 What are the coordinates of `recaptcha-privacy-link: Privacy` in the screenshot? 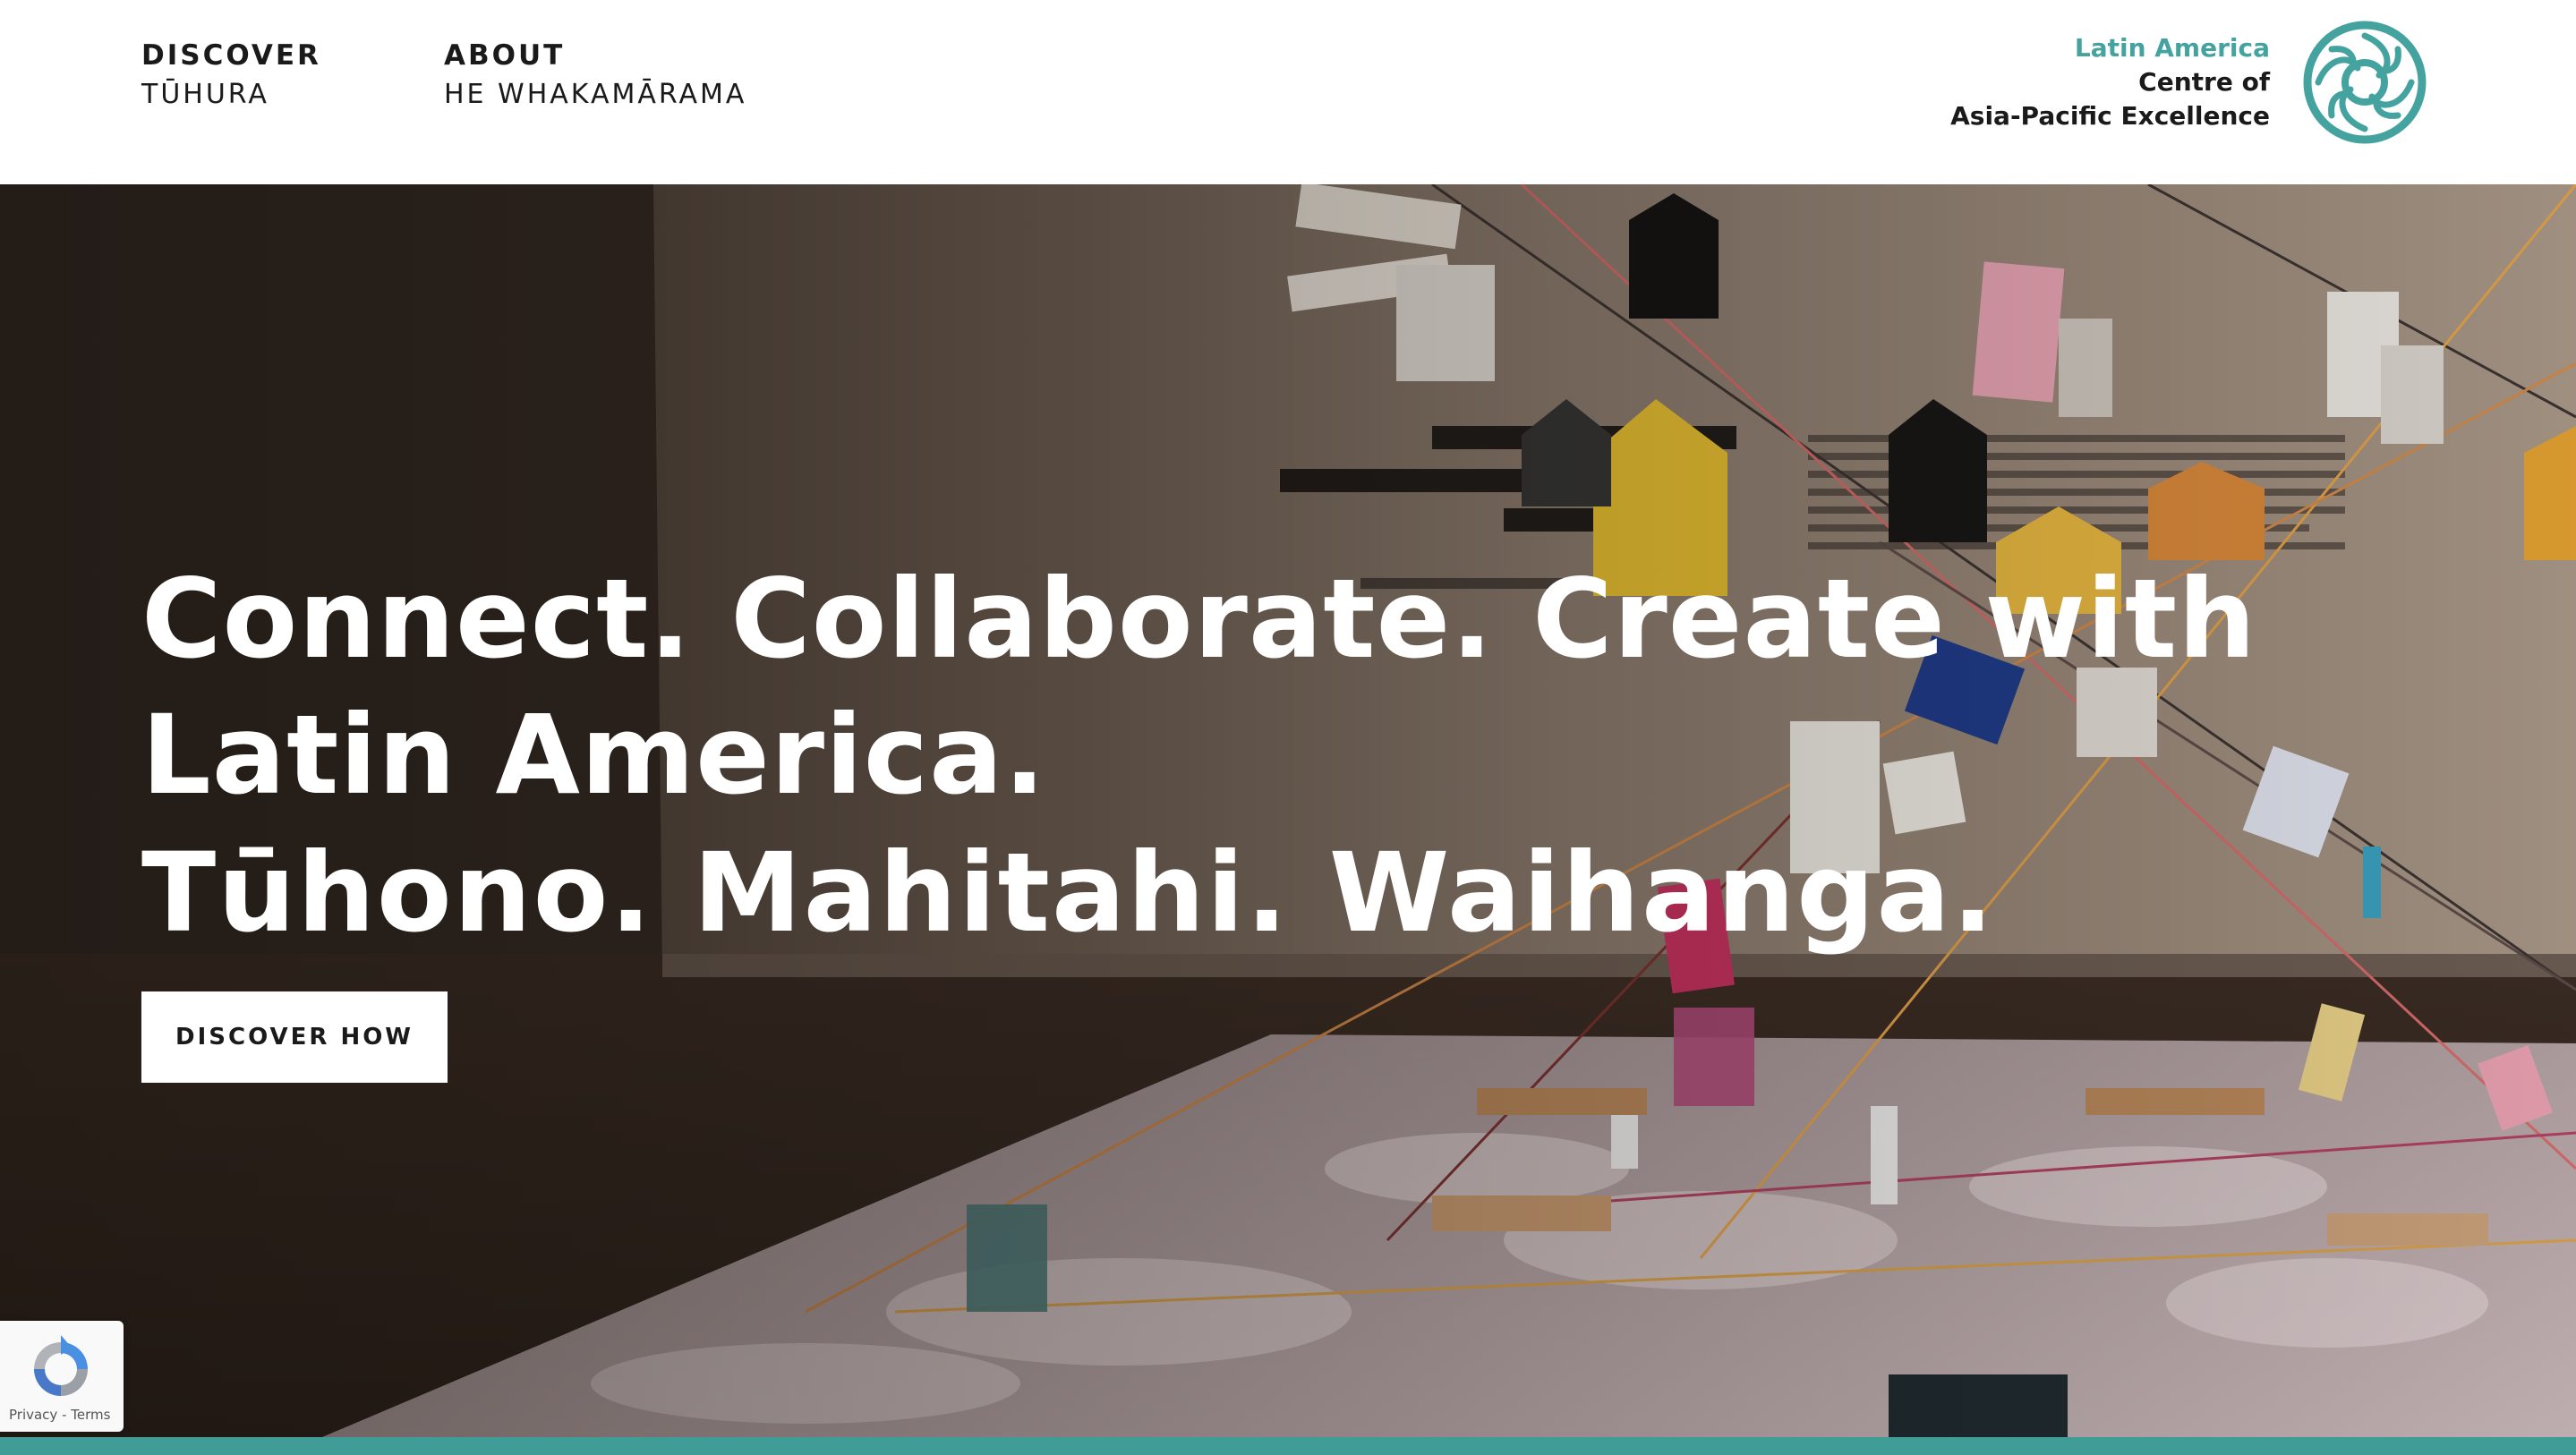 It's located at (33, 1415).